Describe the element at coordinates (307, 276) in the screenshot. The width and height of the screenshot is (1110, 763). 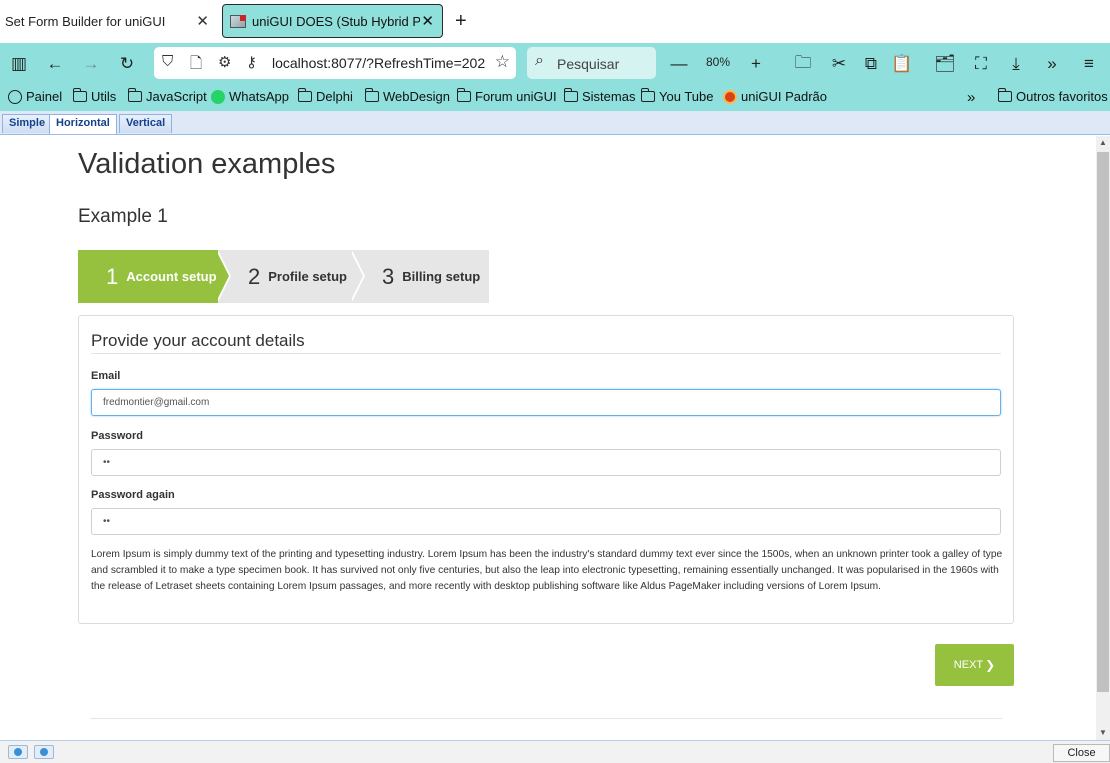
I see `step-label: Profile setup` at that location.